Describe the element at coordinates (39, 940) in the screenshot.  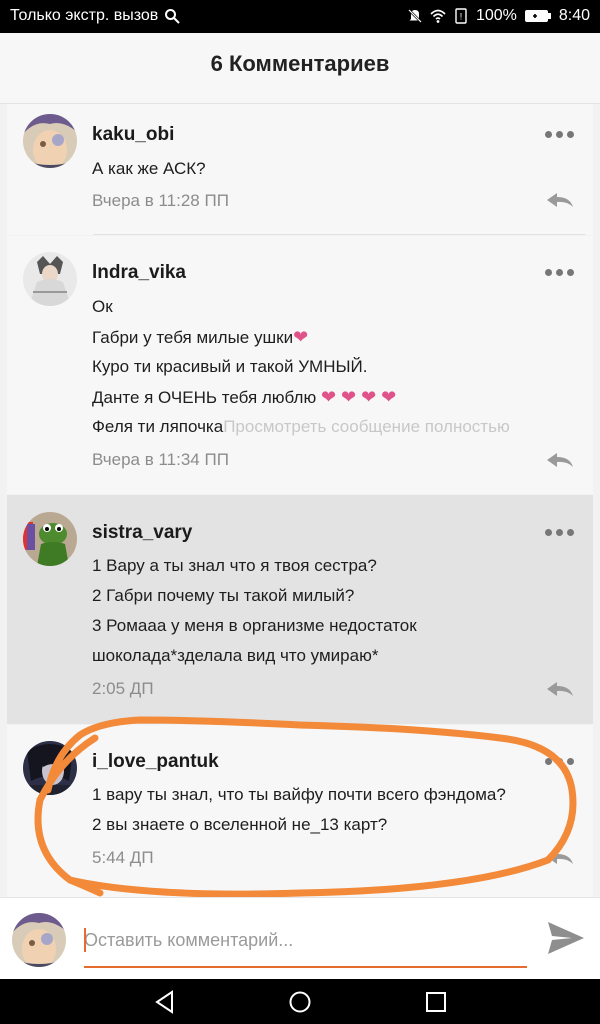
I see `user-avatar` at that location.